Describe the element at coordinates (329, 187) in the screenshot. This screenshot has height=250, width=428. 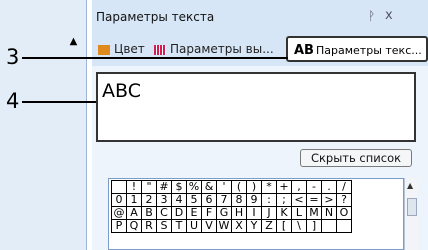
I see `char-cell: .` at that location.